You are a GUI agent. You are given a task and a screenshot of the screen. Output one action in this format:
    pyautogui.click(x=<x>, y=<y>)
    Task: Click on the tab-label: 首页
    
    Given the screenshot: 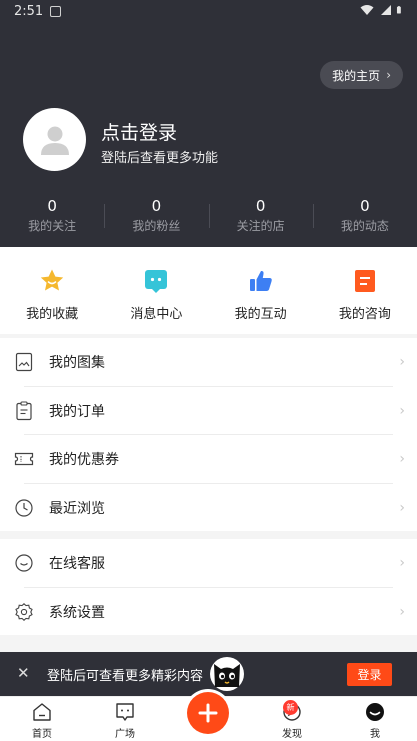 What is the action you would take?
    pyautogui.click(x=42, y=734)
    